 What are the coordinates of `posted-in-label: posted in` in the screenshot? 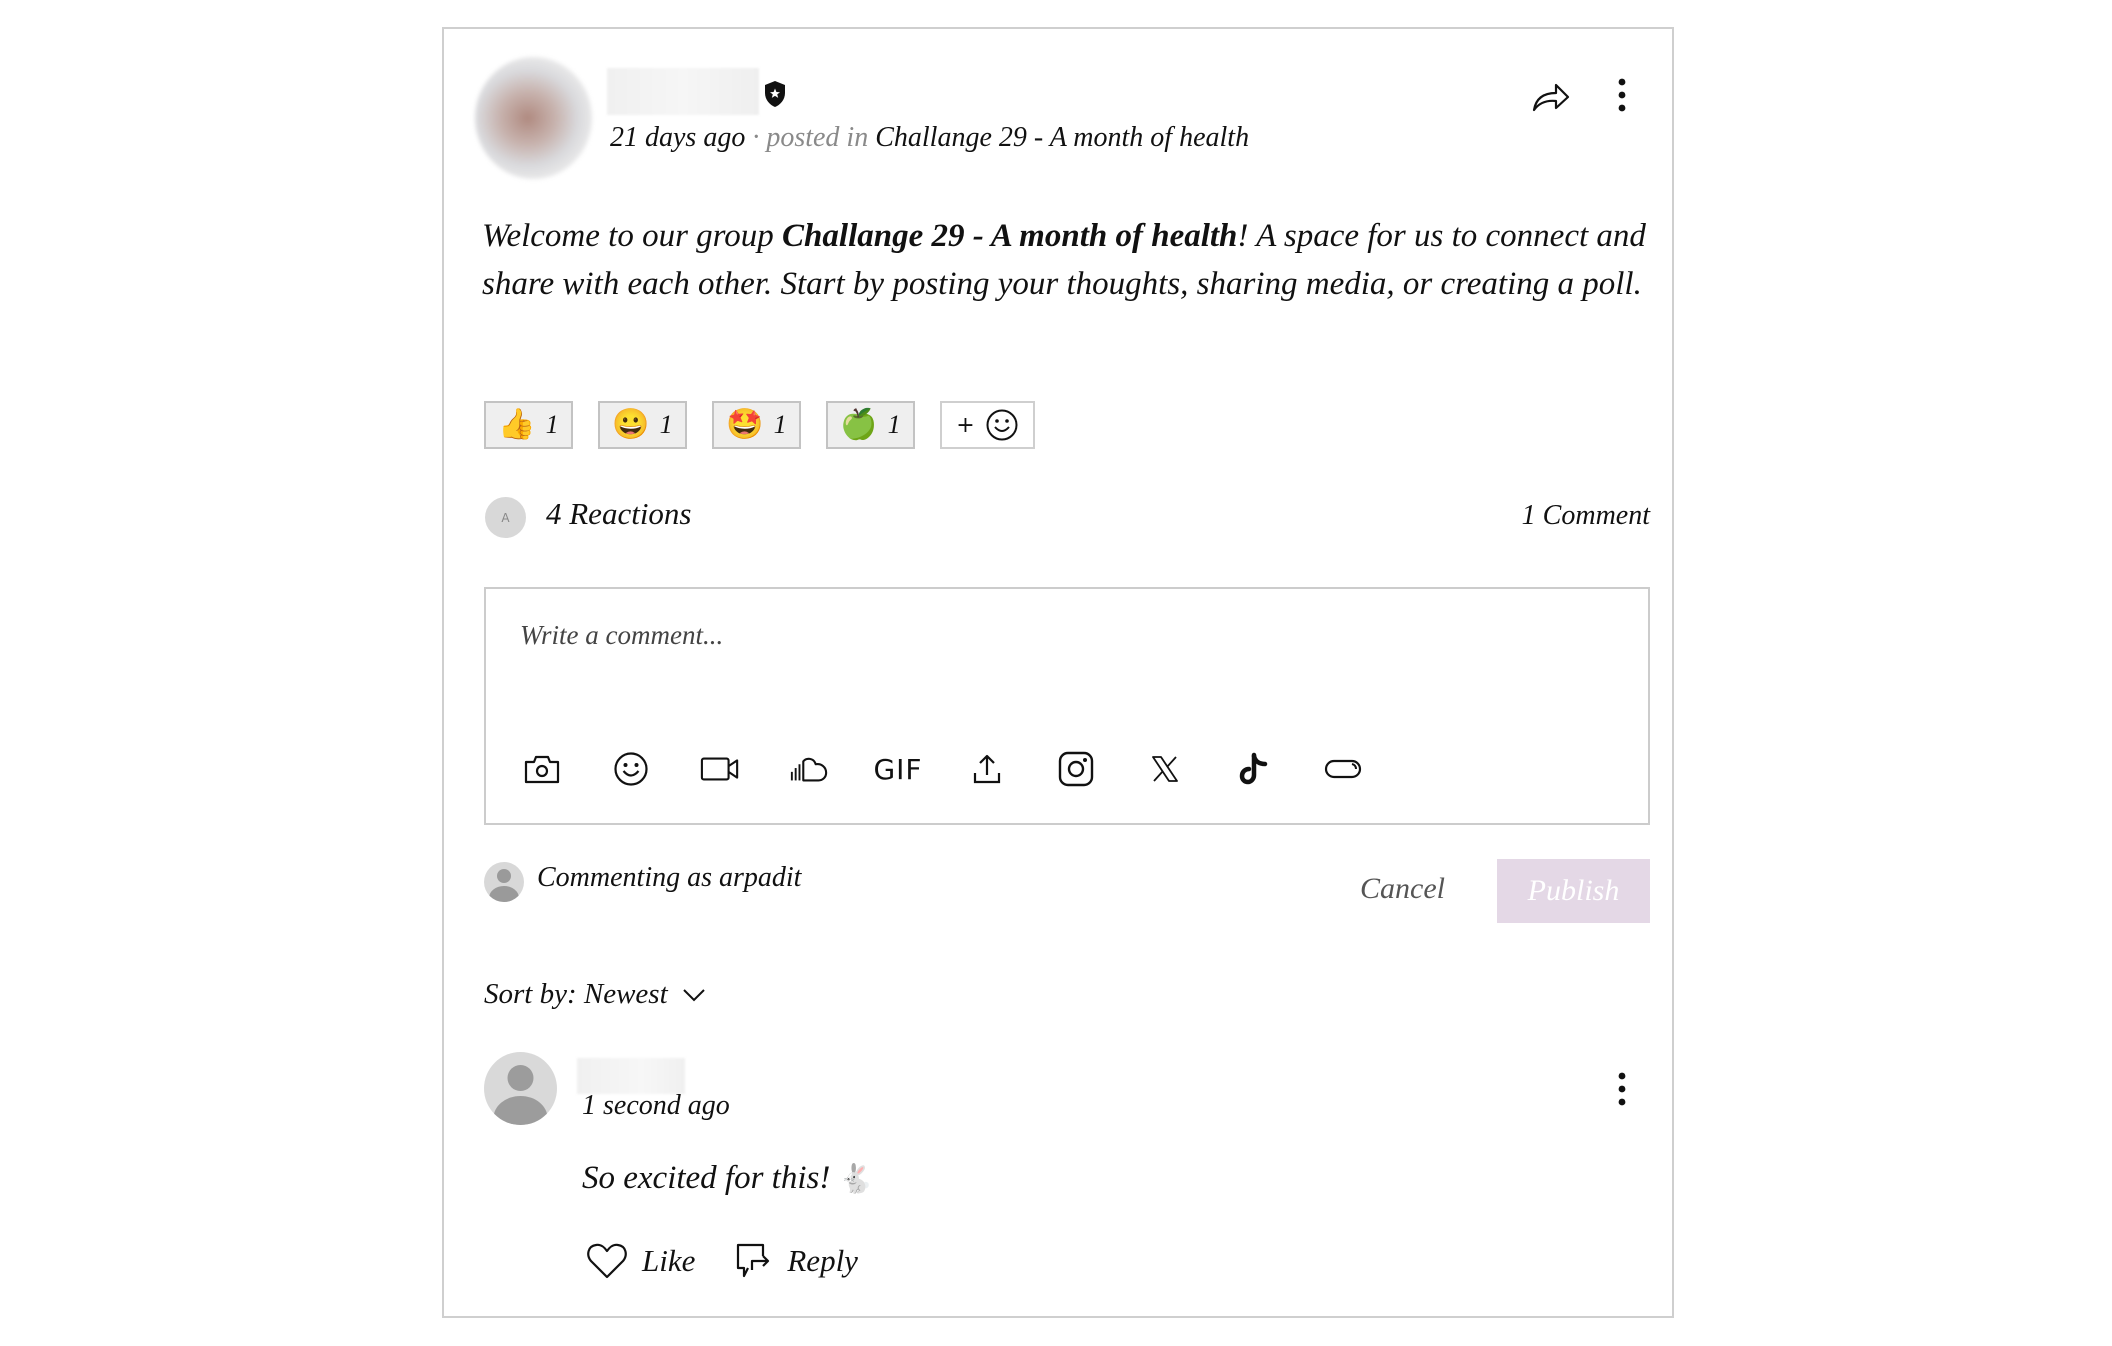 It's located at (821, 137).